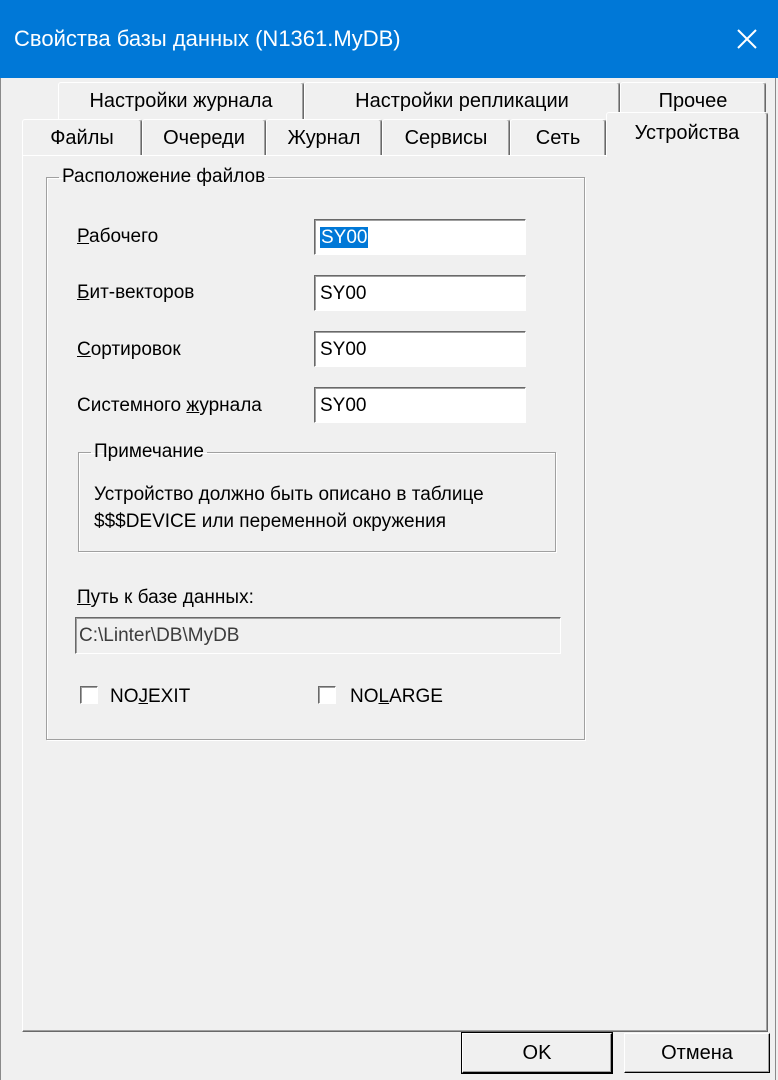 Image resolution: width=778 pixels, height=1080 pixels. I want to click on close-icon, so click(747, 39).